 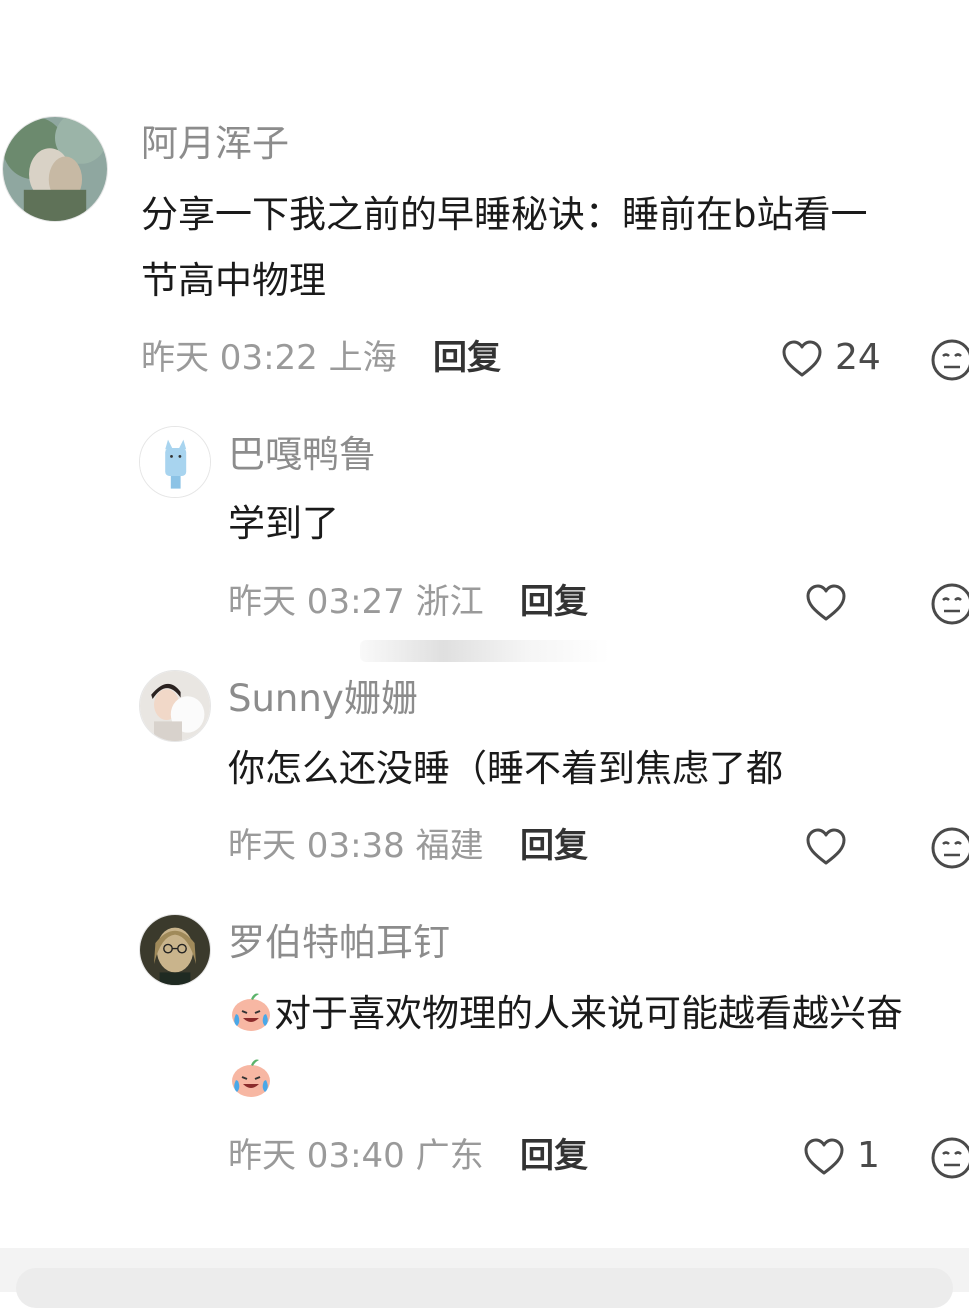 I want to click on username: Sunny姗姗, so click(x=323, y=699).